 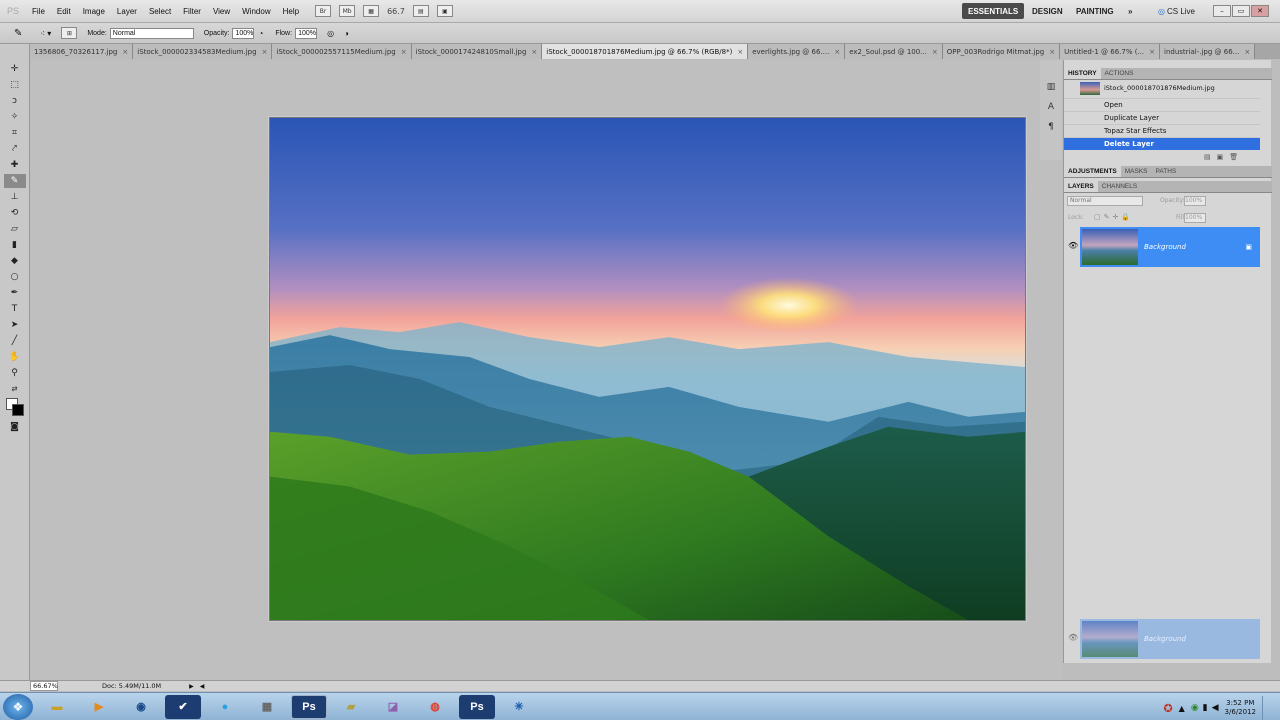 I want to click on history-state: Duplicate Layer, so click(x=1162, y=117).